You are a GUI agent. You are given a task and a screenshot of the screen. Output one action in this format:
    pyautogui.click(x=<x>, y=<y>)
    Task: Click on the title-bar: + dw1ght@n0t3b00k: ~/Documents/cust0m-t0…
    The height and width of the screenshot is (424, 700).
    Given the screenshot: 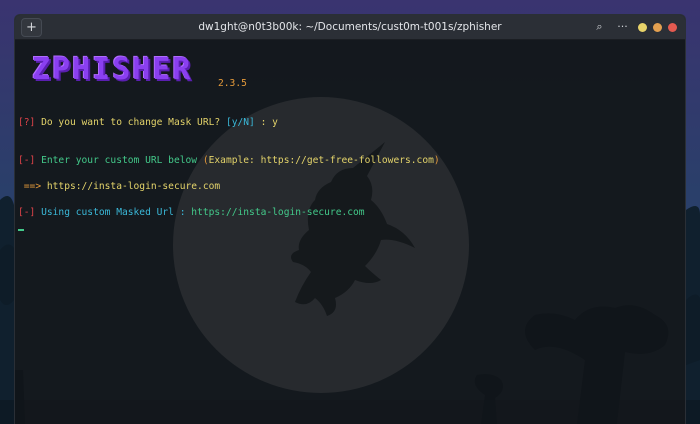 What is the action you would take?
    pyautogui.click(x=350, y=27)
    